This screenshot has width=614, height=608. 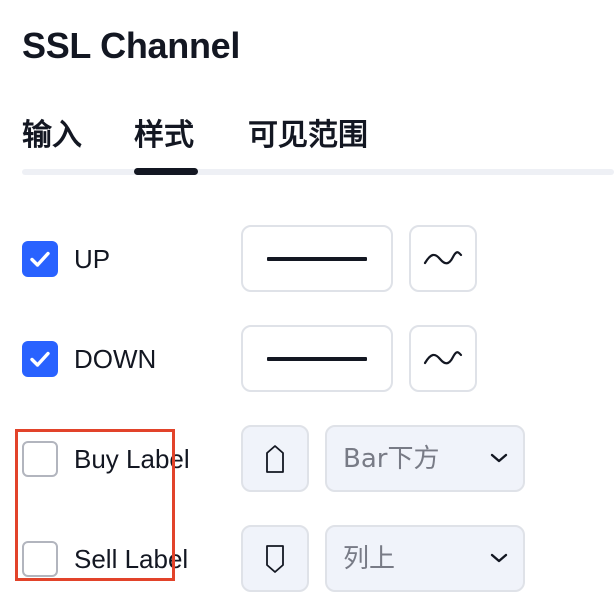 I want to click on down-checkbox, so click(x=40, y=359).